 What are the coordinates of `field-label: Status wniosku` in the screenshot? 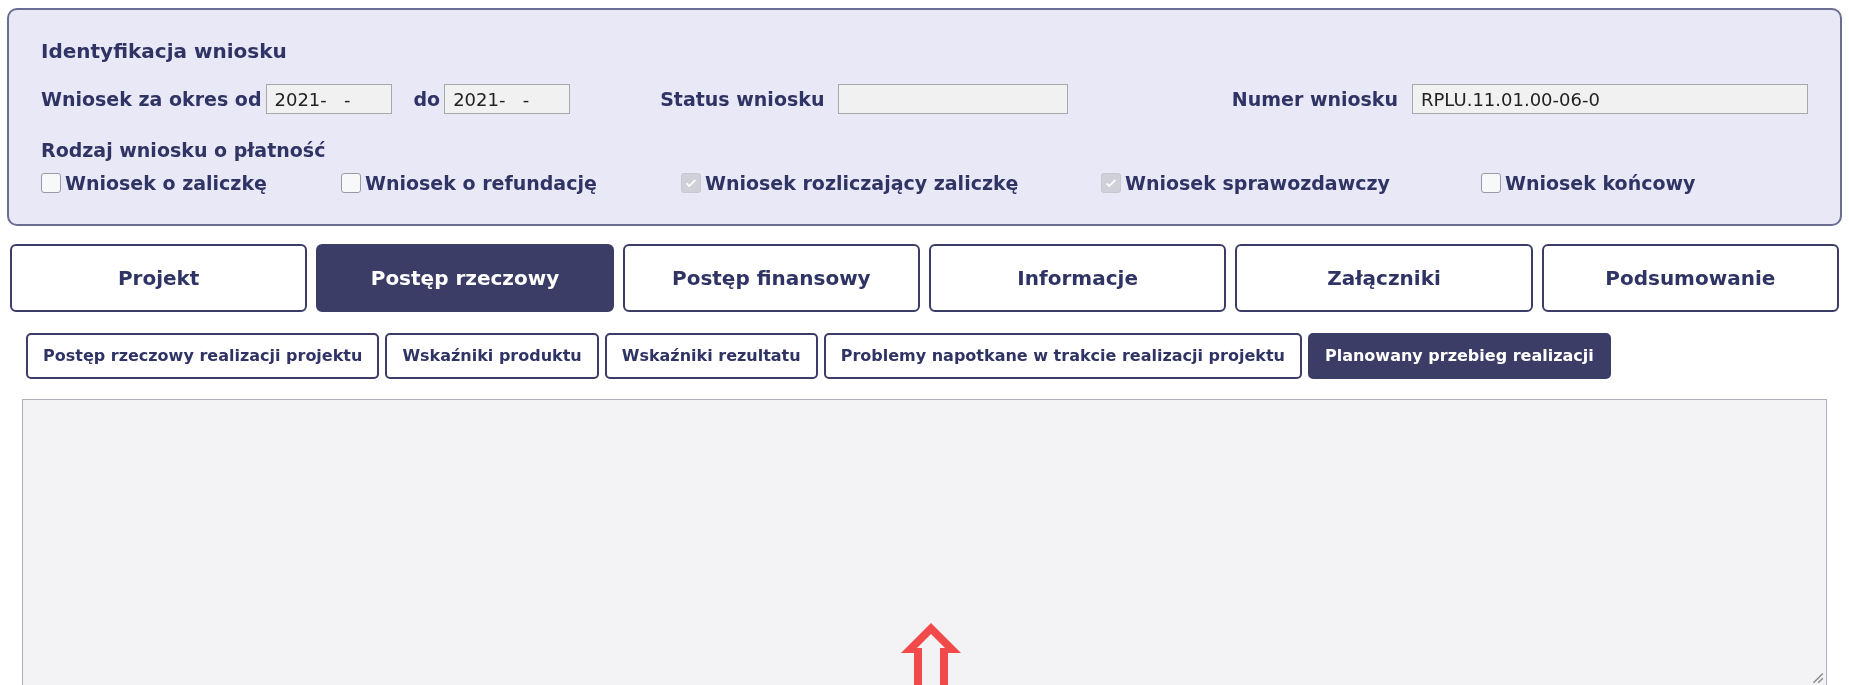 It's located at (742, 99).